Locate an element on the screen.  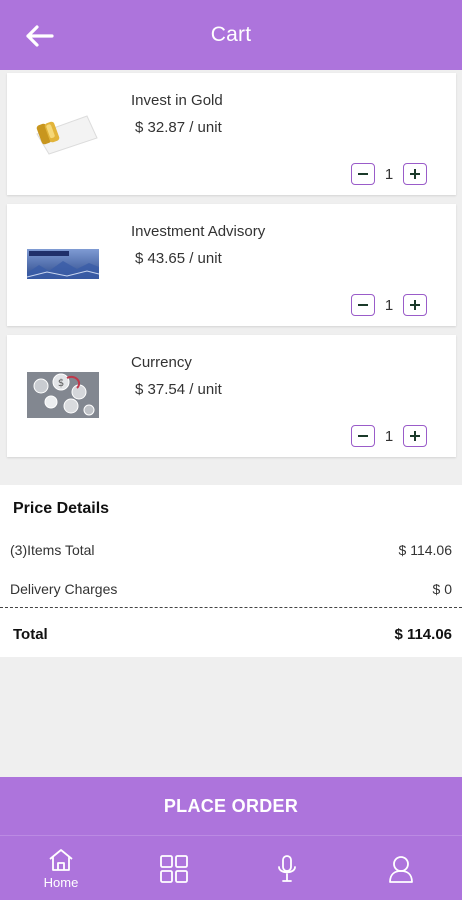
item-price: $ 32.87 / unit is located at coordinates (178, 127).